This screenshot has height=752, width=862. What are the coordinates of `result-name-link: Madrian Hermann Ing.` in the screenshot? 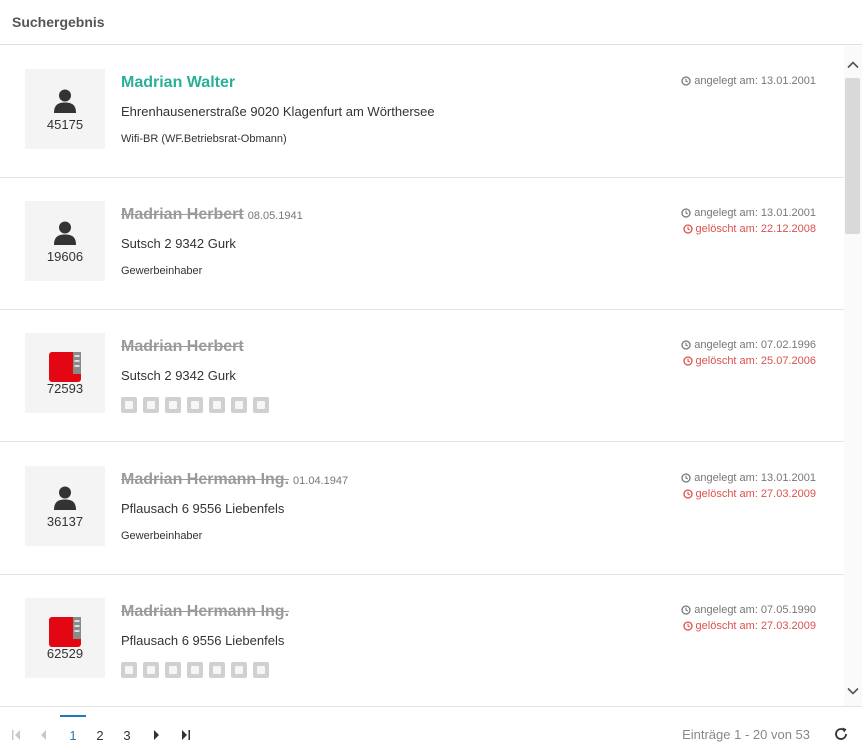 It's located at (205, 612).